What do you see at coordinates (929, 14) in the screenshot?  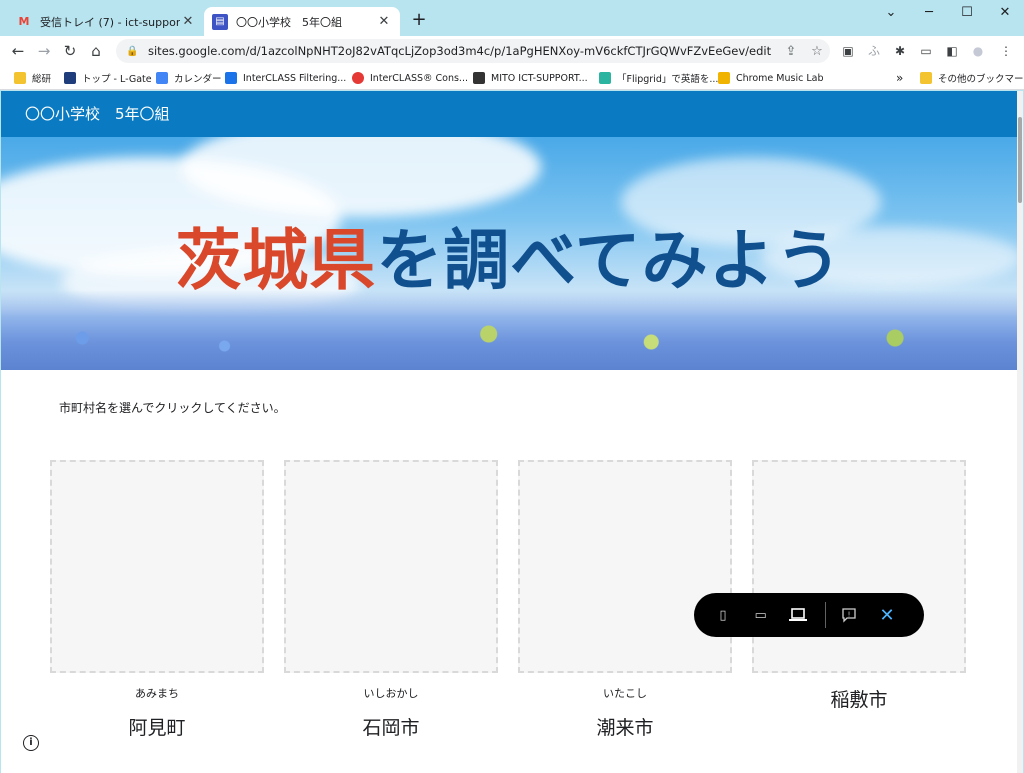 I see `minimize-button: ─` at bounding box center [929, 14].